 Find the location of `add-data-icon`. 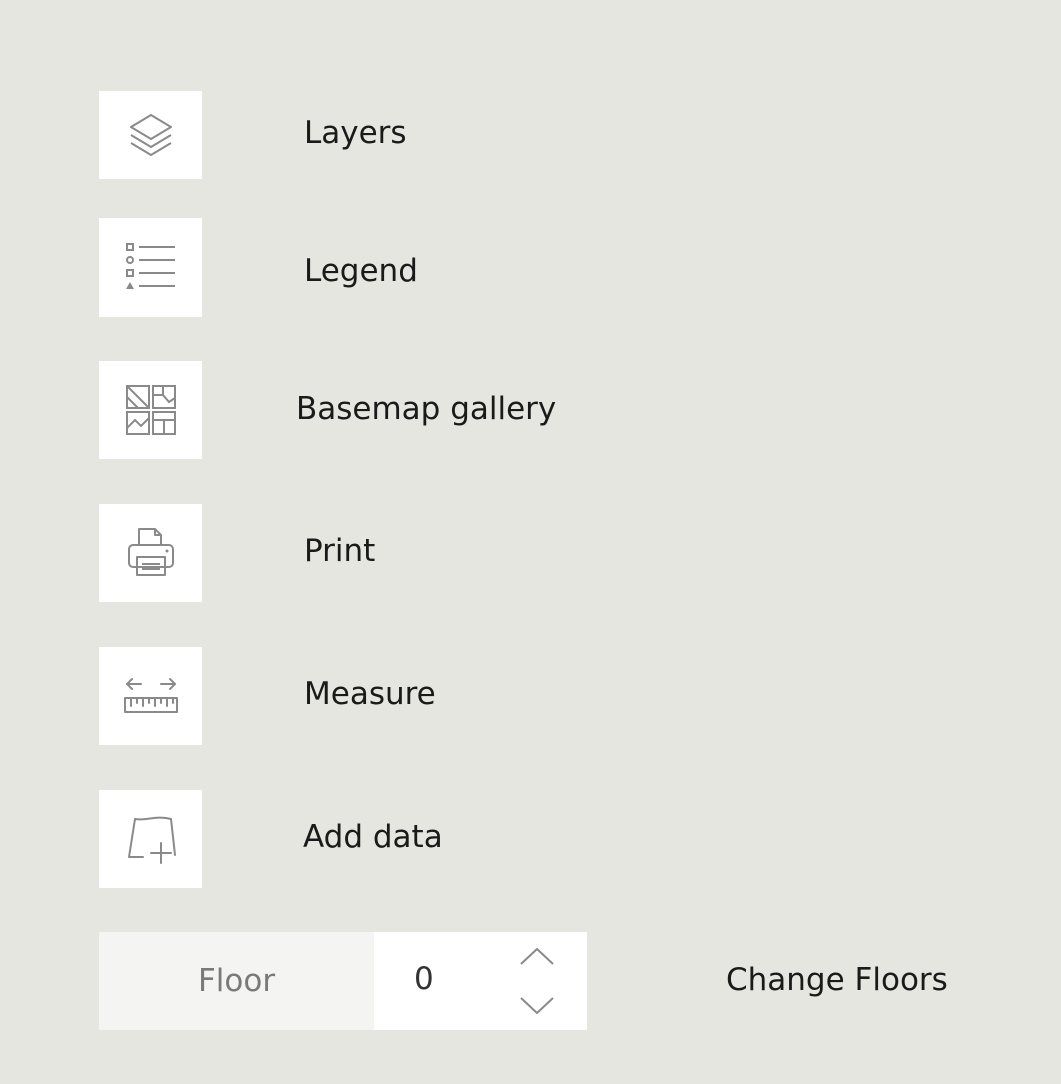

add-data-icon is located at coordinates (151, 840).